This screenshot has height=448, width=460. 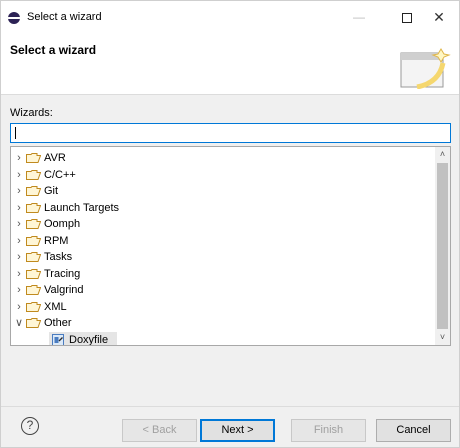 I want to click on close-button: ✕, so click(x=439, y=17).